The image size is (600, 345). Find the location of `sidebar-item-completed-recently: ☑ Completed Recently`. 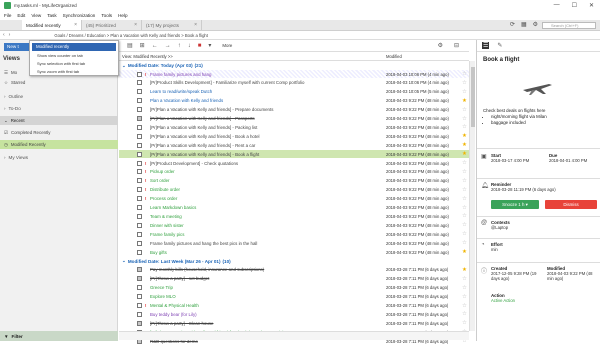

sidebar-item-completed-recently: ☑ Completed Recently is located at coordinates (59, 132).